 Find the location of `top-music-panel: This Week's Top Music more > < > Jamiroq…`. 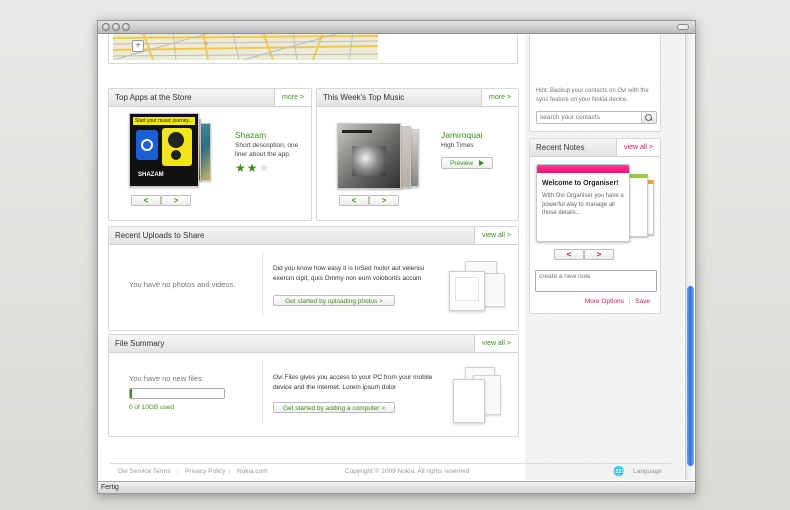

top-music-panel: This Week's Top Music more > < > Jamiroq… is located at coordinates (417, 154).